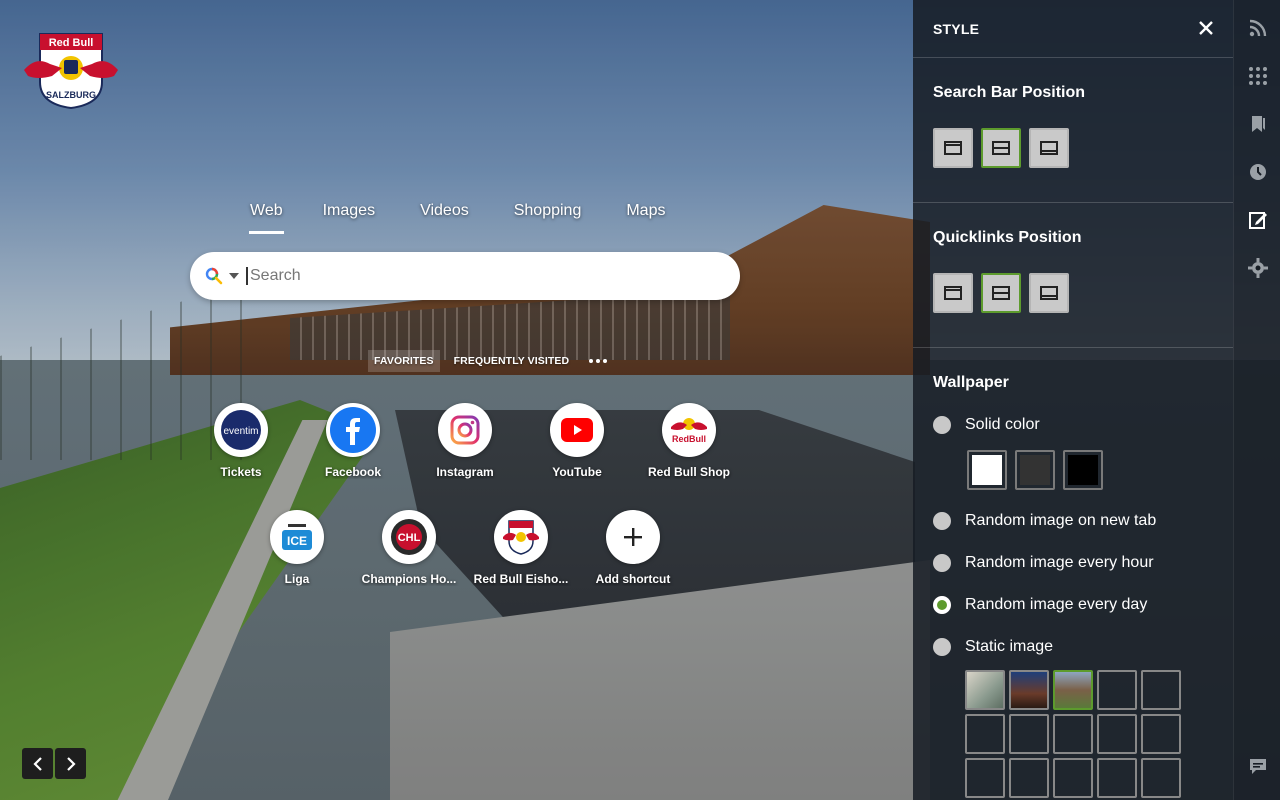  I want to click on tab-videos: Videos, so click(444, 217).